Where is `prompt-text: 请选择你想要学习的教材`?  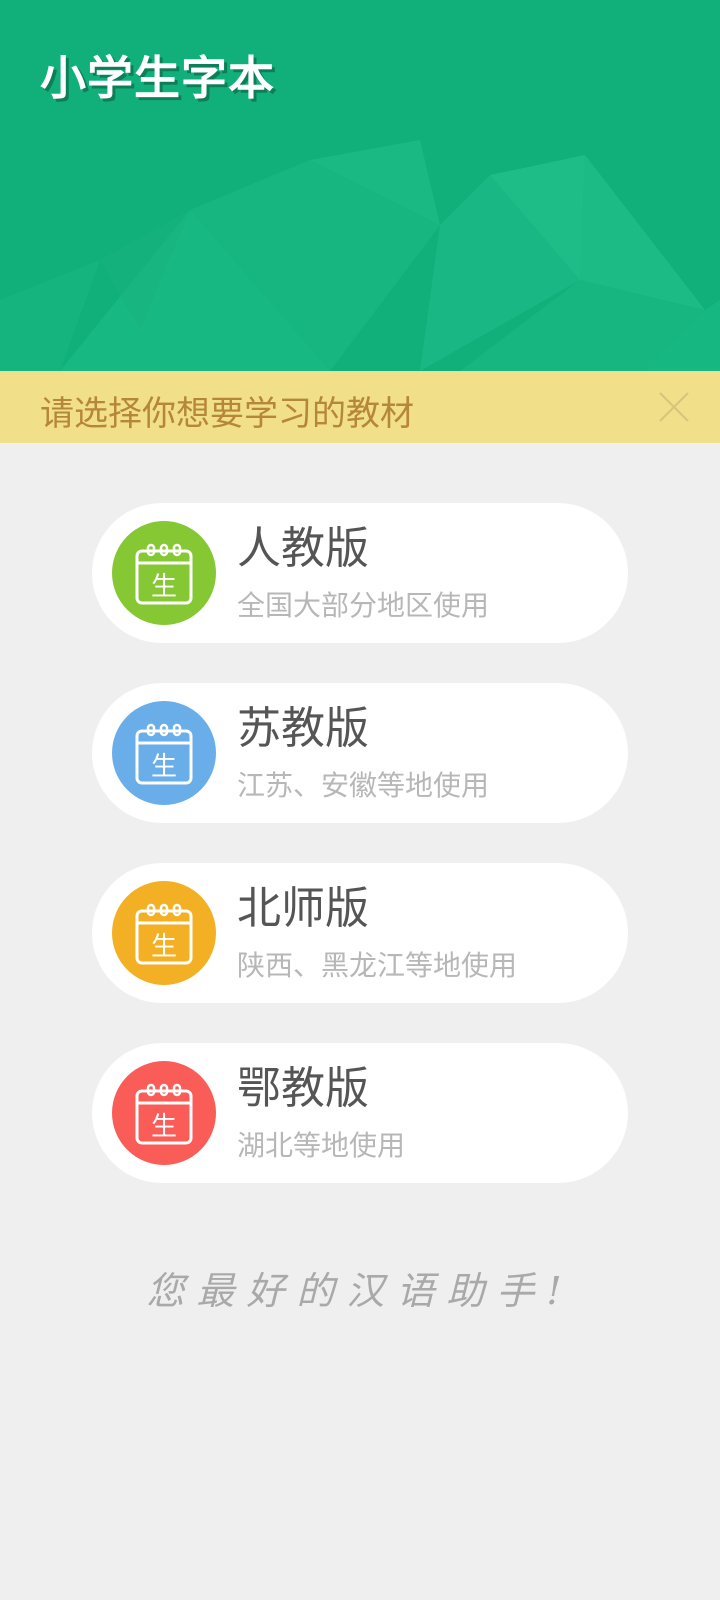 prompt-text: 请选择你想要学习的教材 is located at coordinates (227, 414).